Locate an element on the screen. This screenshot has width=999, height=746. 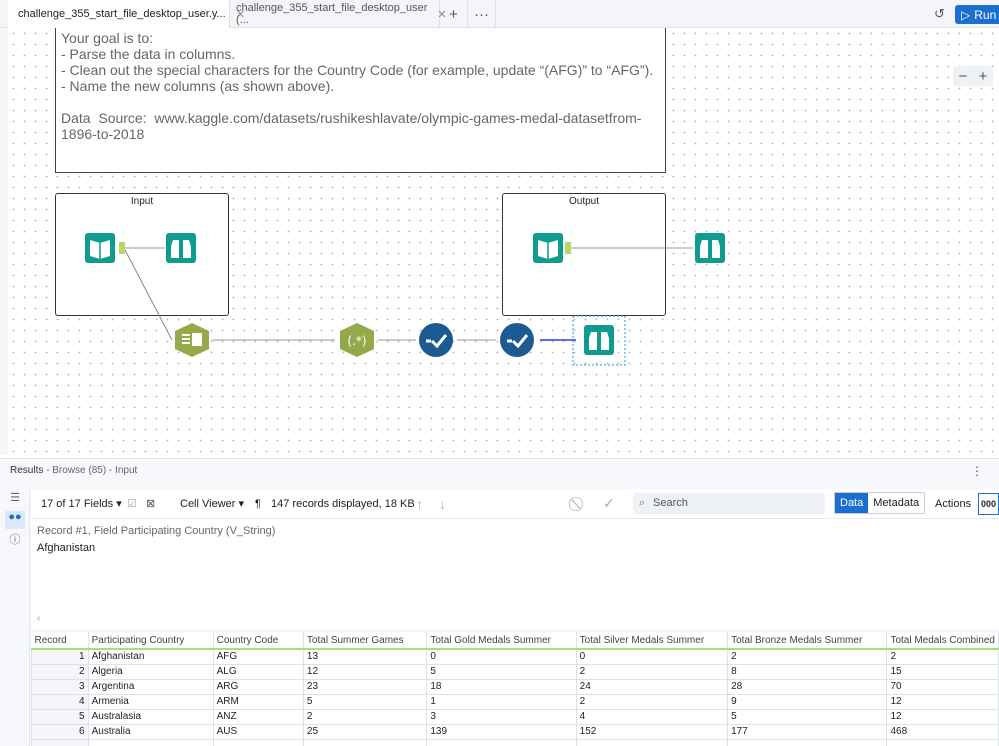
table-cell: ARG is located at coordinates (258, 686).